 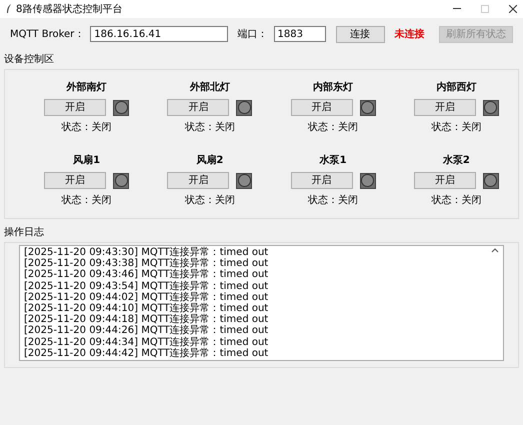 I want to click on log-line: [2025-11-20 09:43:38] MQTT连接异常：timed out, so click(x=147, y=264).